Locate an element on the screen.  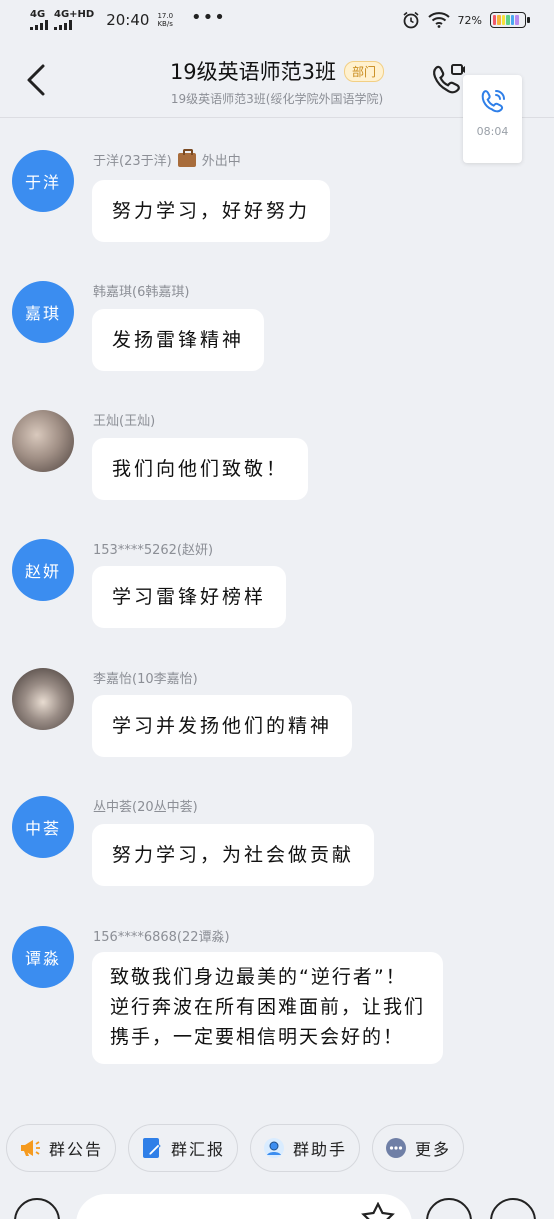
message-text-line: 逆行奔波在所有困难面前，让我们 is located at coordinates (268, 1007).